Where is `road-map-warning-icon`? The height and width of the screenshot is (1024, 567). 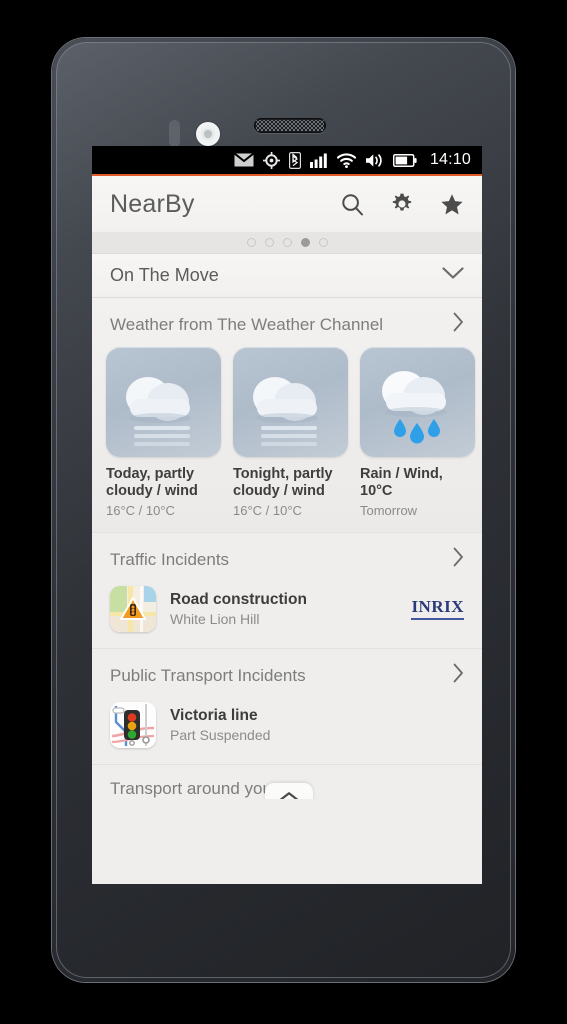
road-map-warning-icon is located at coordinates (133, 609).